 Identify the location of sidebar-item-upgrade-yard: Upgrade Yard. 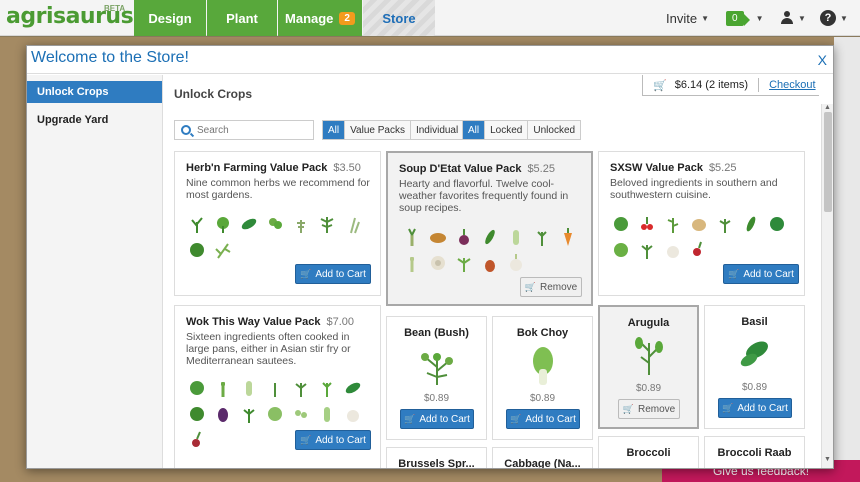
(94, 120).